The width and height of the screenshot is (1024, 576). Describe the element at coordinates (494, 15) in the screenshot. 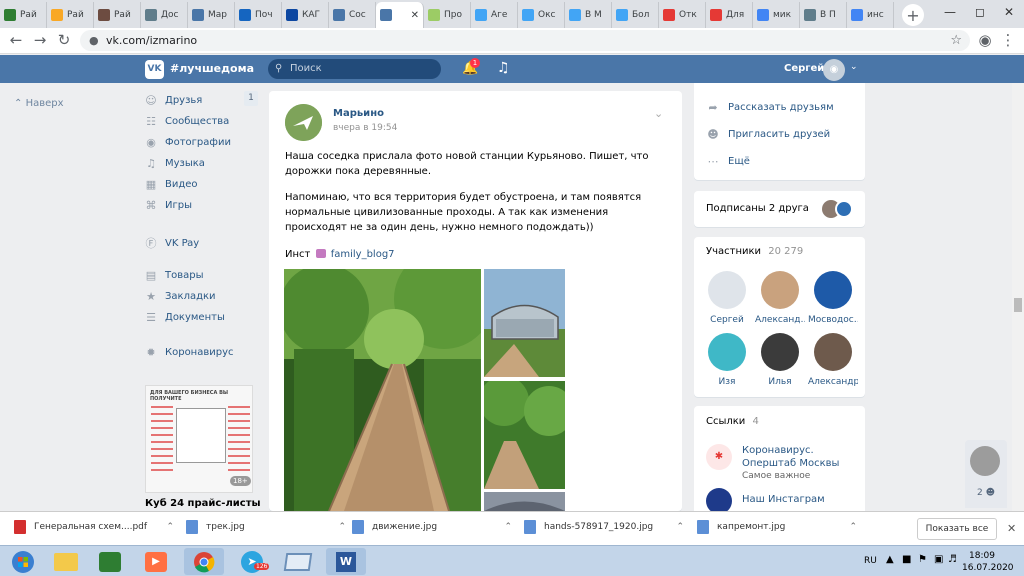

I see `browser-tab: Аге` at that location.